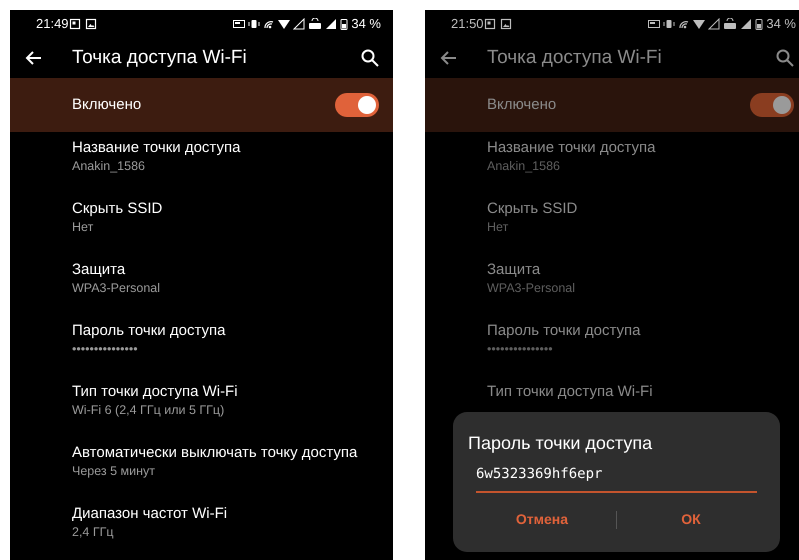 This screenshot has height=560, width=799. Describe the element at coordinates (52, 24) in the screenshot. I see `status-time: 21:49` at that location.